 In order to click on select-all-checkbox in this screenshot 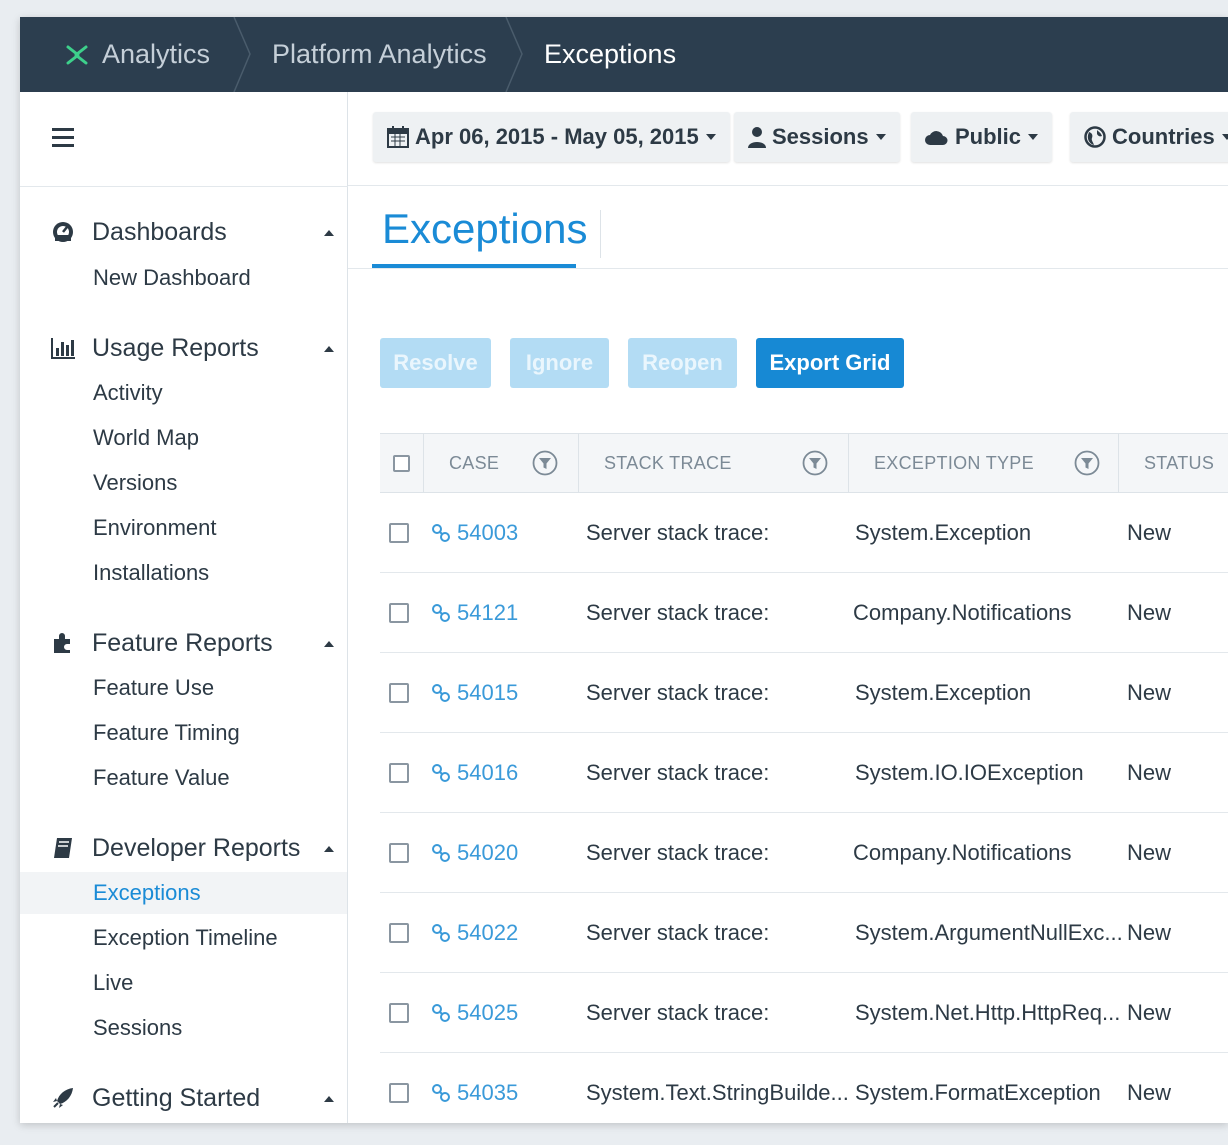, I will do `click(401, 463)`.